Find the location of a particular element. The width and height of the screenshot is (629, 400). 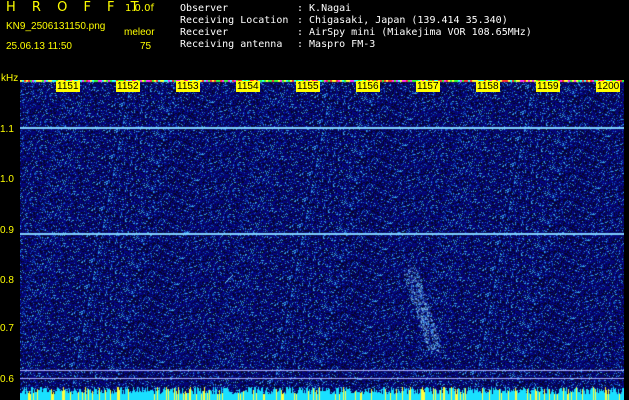

app-title: H R O F F T is located at coordinates (75, 7).